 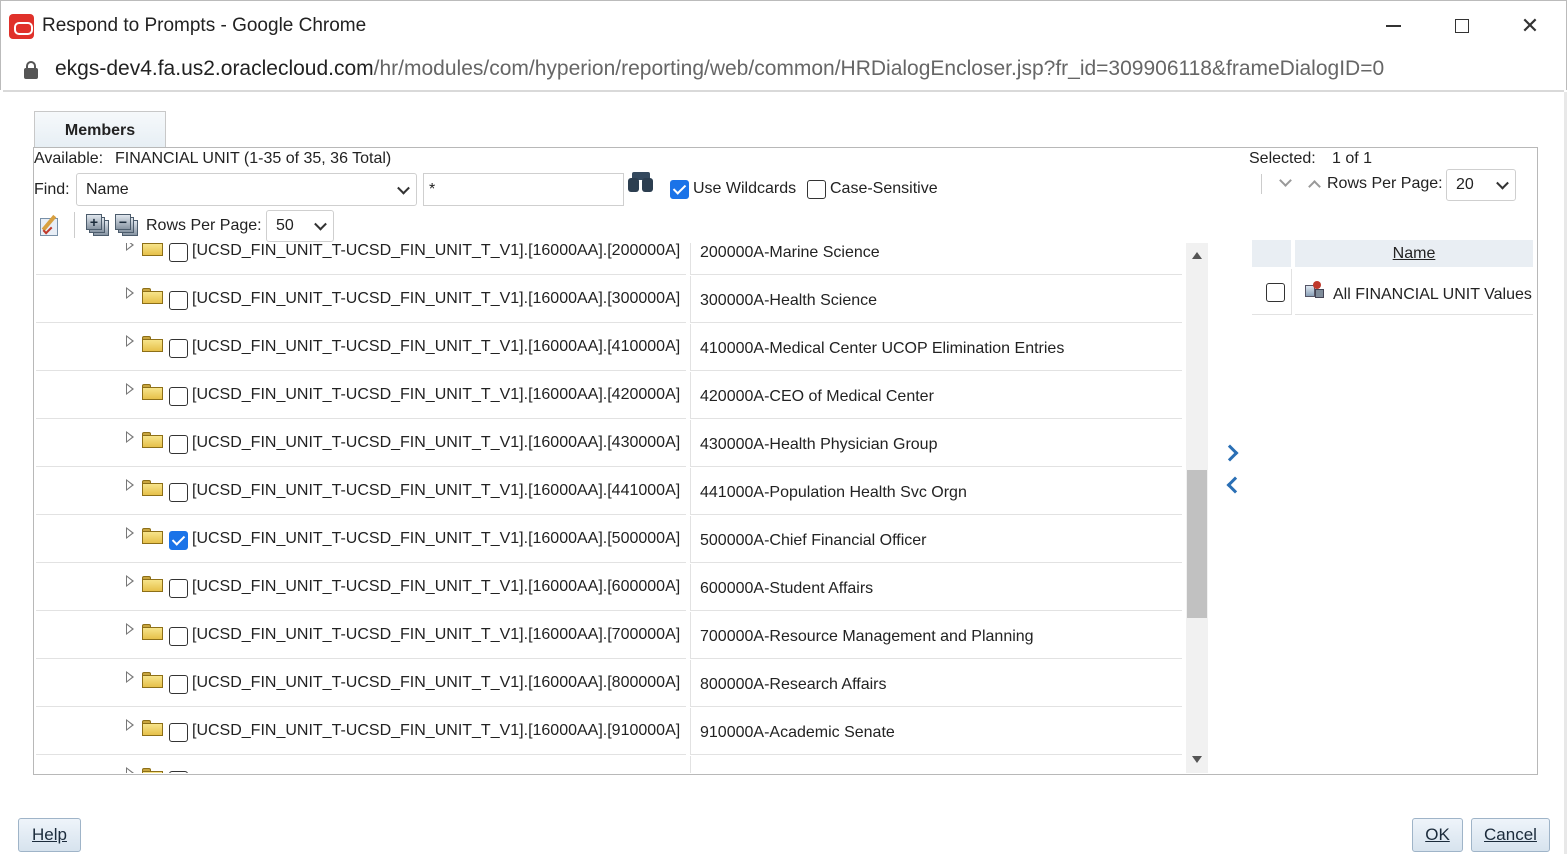 I want to click on lock-icon, so click(x=31, y=70).